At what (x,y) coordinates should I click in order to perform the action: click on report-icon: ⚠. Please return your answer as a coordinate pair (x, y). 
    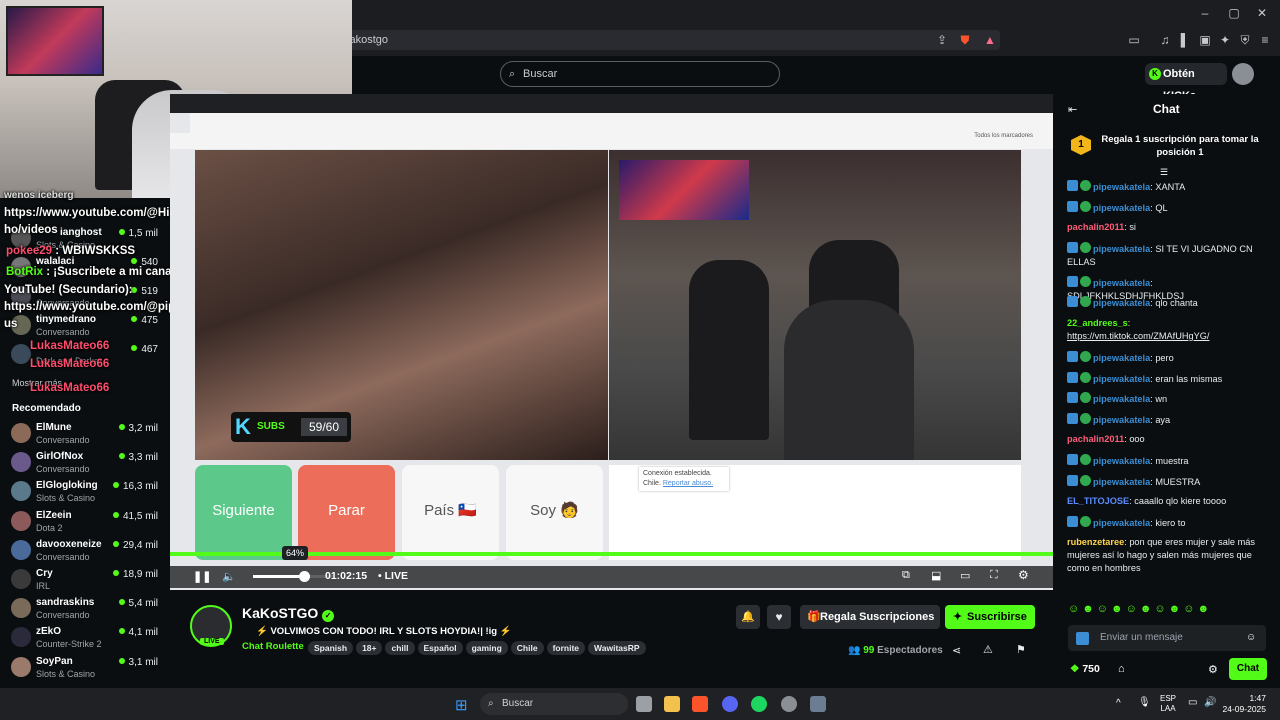
    Looking at the image, I should click on (988, 649).